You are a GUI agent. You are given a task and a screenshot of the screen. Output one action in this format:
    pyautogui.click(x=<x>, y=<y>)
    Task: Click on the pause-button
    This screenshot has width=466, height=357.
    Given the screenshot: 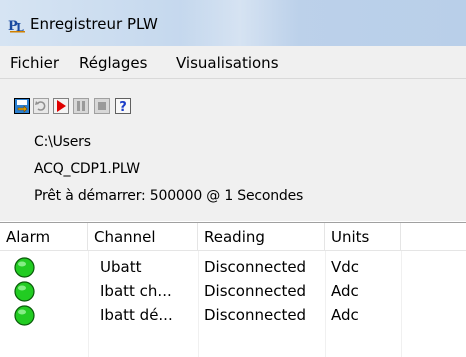 What is the action you would take?
    pyautogui.click(x=81, y=106)
    